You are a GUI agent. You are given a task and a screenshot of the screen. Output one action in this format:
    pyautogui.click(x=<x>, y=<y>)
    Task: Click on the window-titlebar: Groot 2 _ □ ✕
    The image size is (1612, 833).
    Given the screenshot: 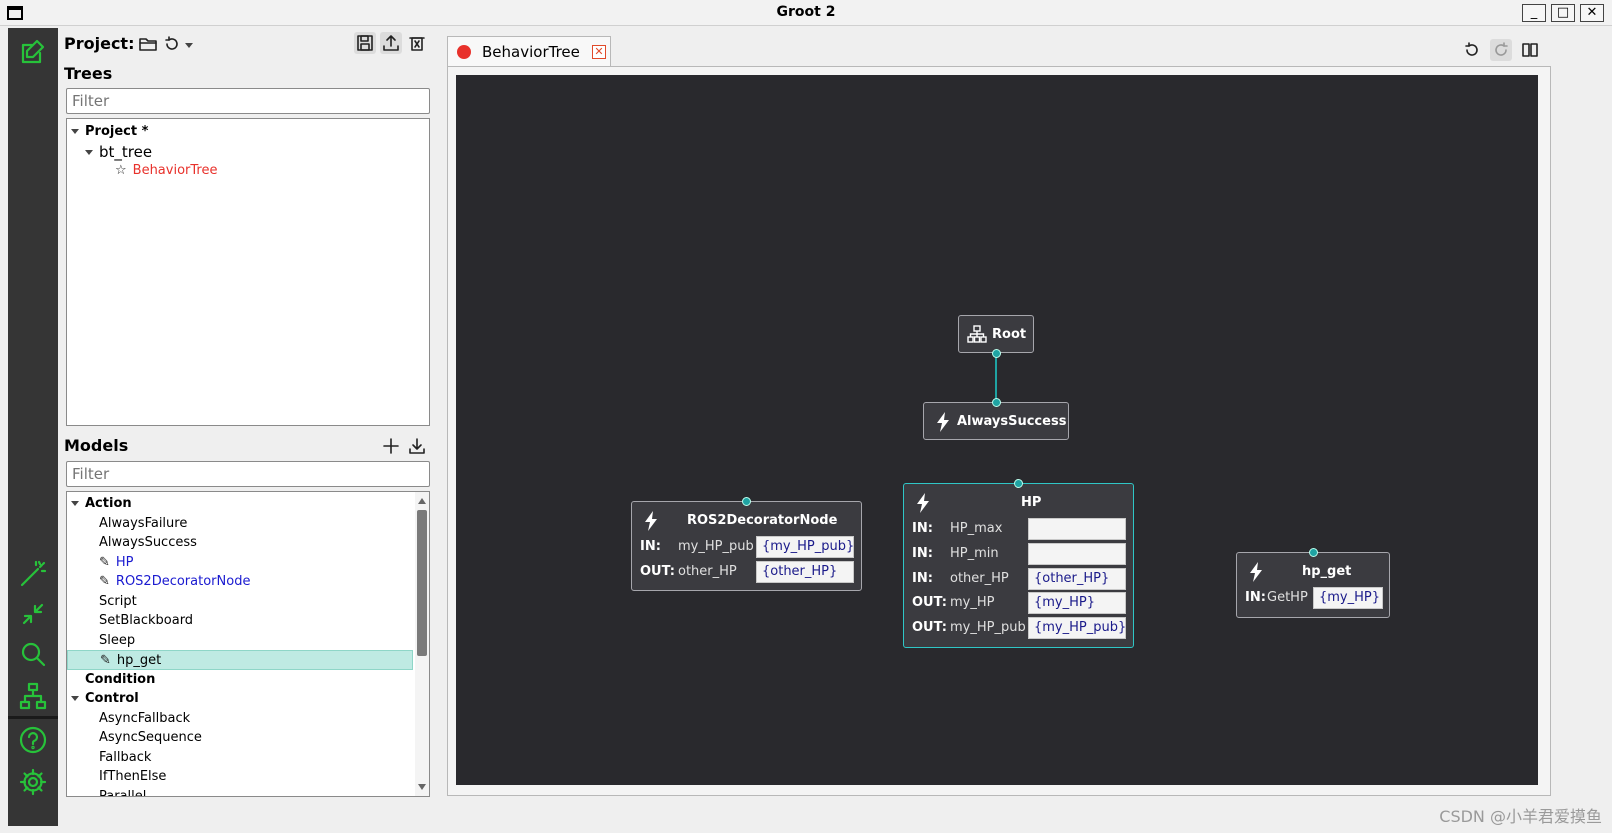 What is the action you would take?
    pyautogui.click(x=806, y=13)
    